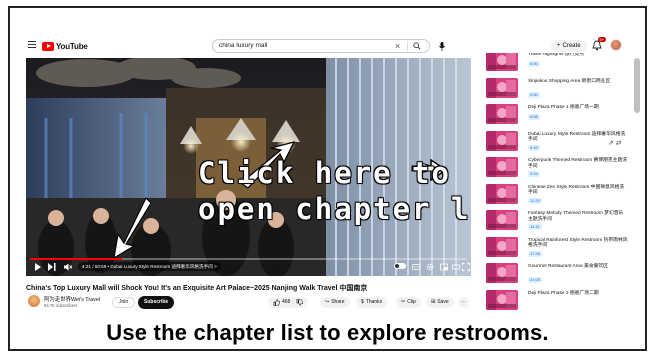 Image resolution: width=655 pixels, height=357 pixels. I want to click on share-icon: ↪, so click(327, 302).